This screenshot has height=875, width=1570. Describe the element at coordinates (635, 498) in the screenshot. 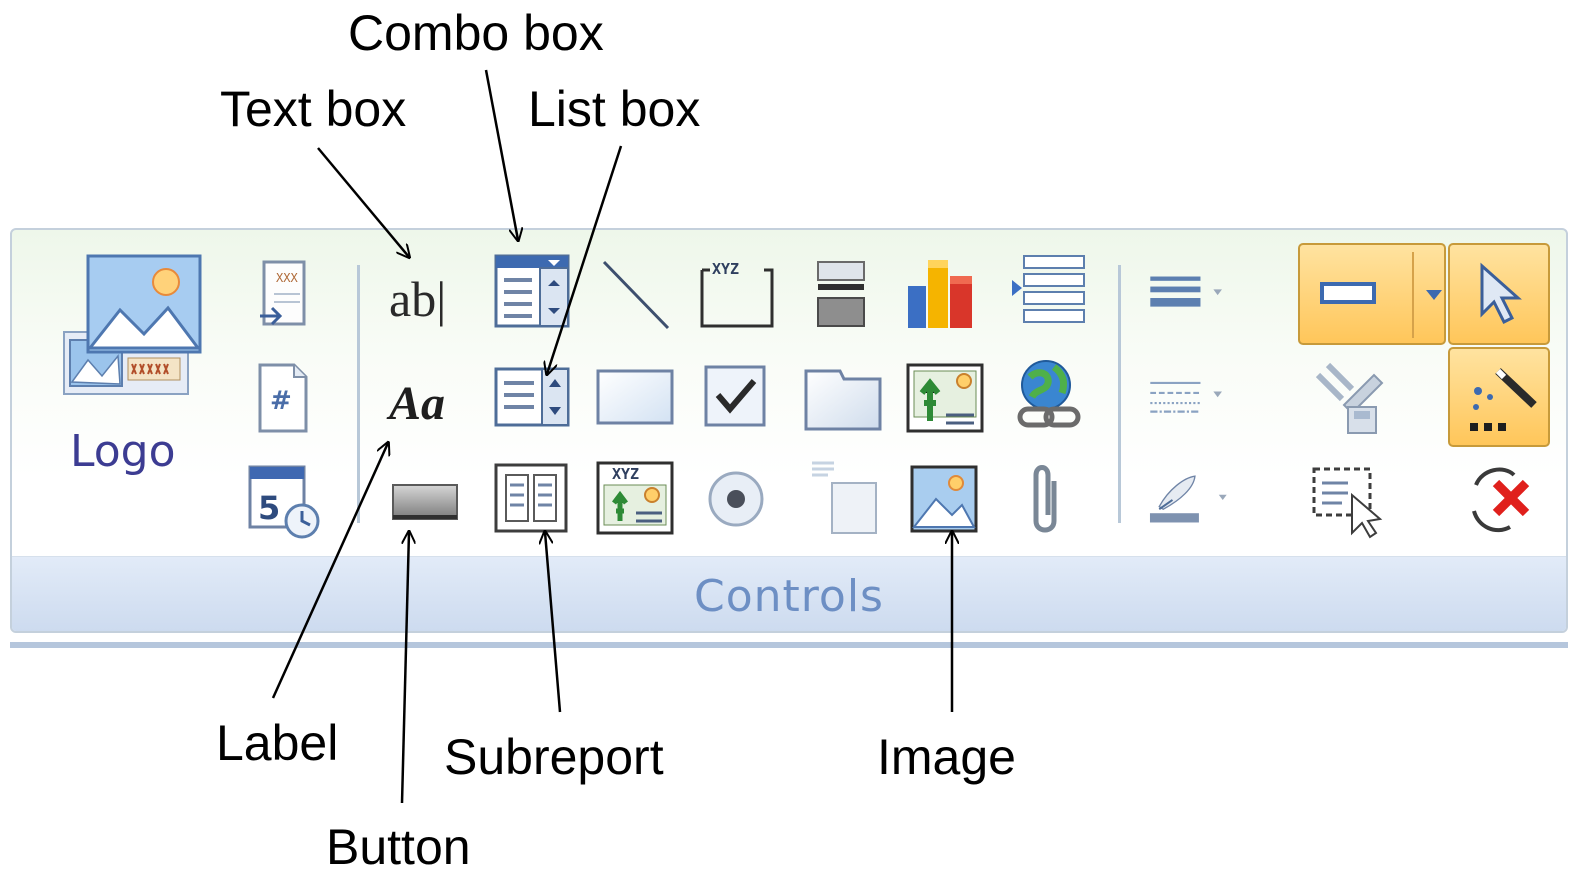

I see `bound-object-frame-icon: XYZ` at that location.